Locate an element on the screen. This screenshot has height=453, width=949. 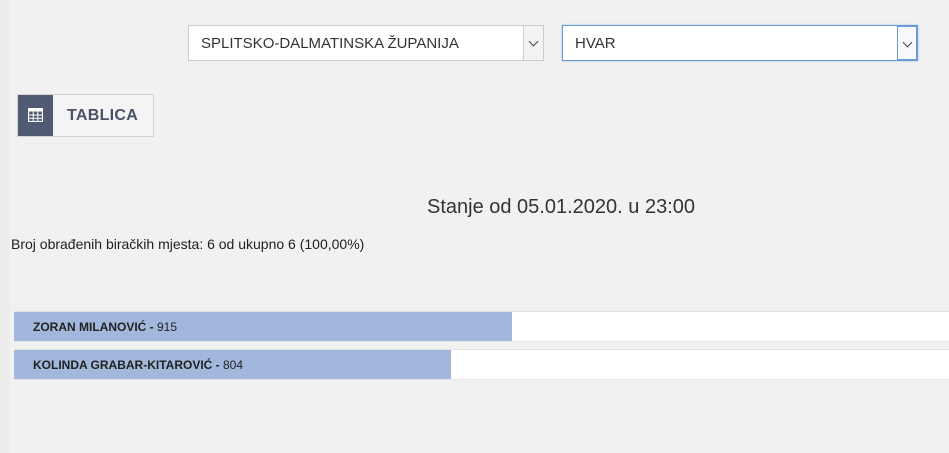
municipality-select-value: HVAR is located at coordinates (595, 43).